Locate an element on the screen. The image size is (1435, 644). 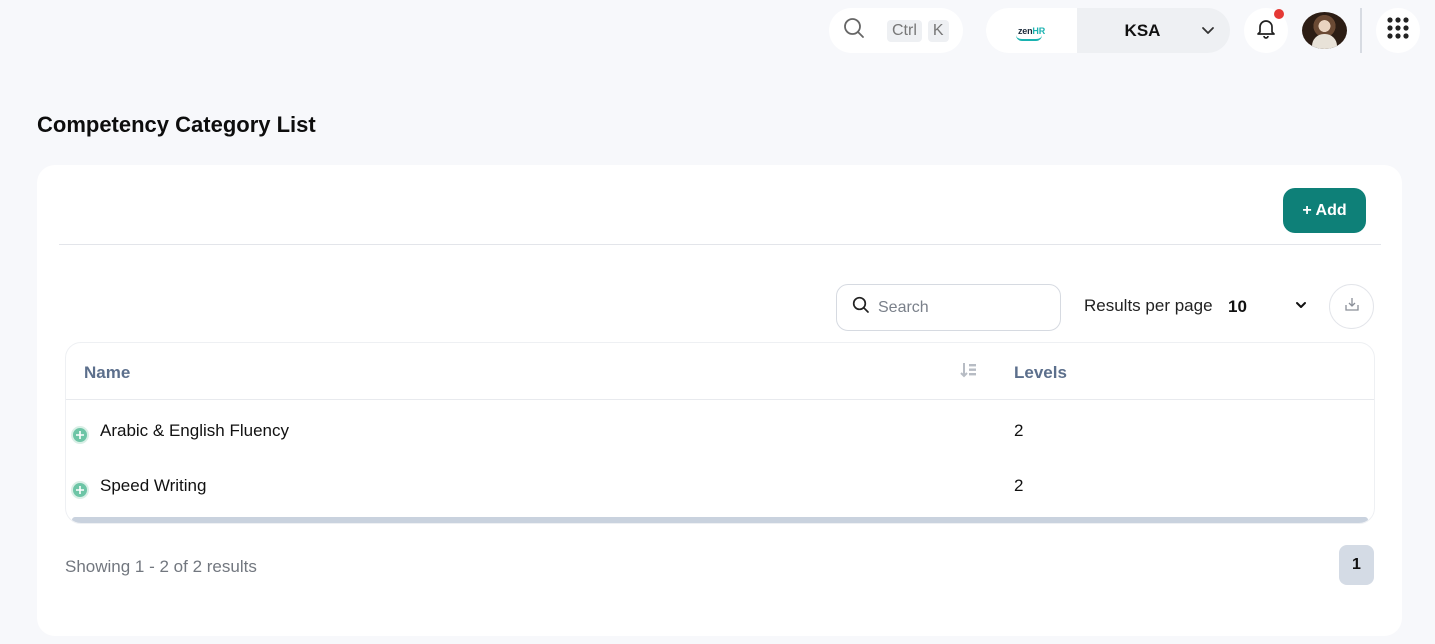
apps-menu-button is located at coordinates (1398, 30).